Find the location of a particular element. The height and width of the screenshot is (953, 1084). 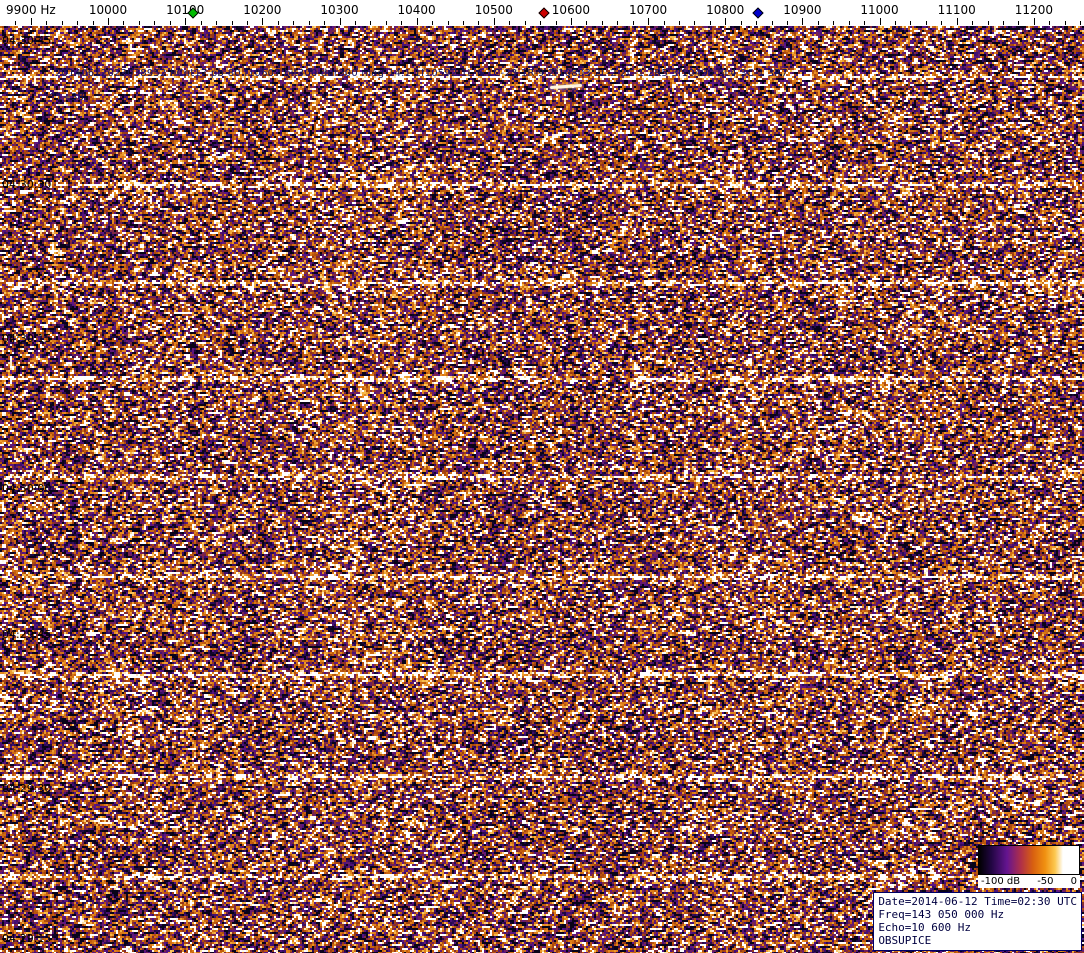

freq-tick-label: 10000 is located at coordinates (108, 10).